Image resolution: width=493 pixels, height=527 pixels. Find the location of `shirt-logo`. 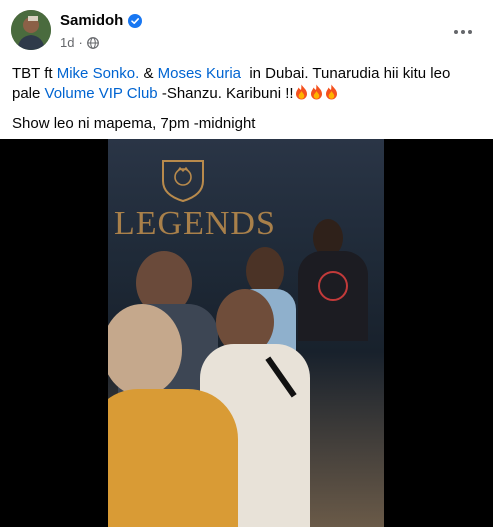

shirt-logo is located at coordinates (333, 286).